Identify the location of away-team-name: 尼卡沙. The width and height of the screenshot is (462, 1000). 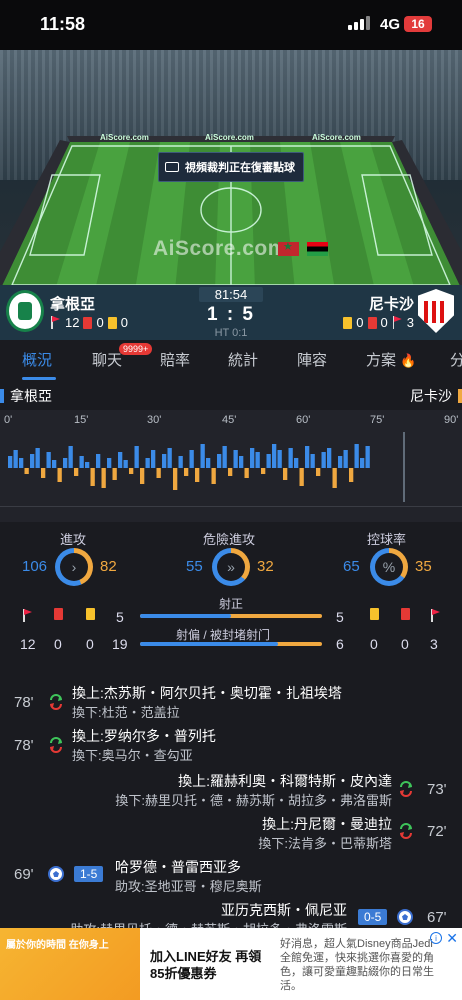
(391, 303).